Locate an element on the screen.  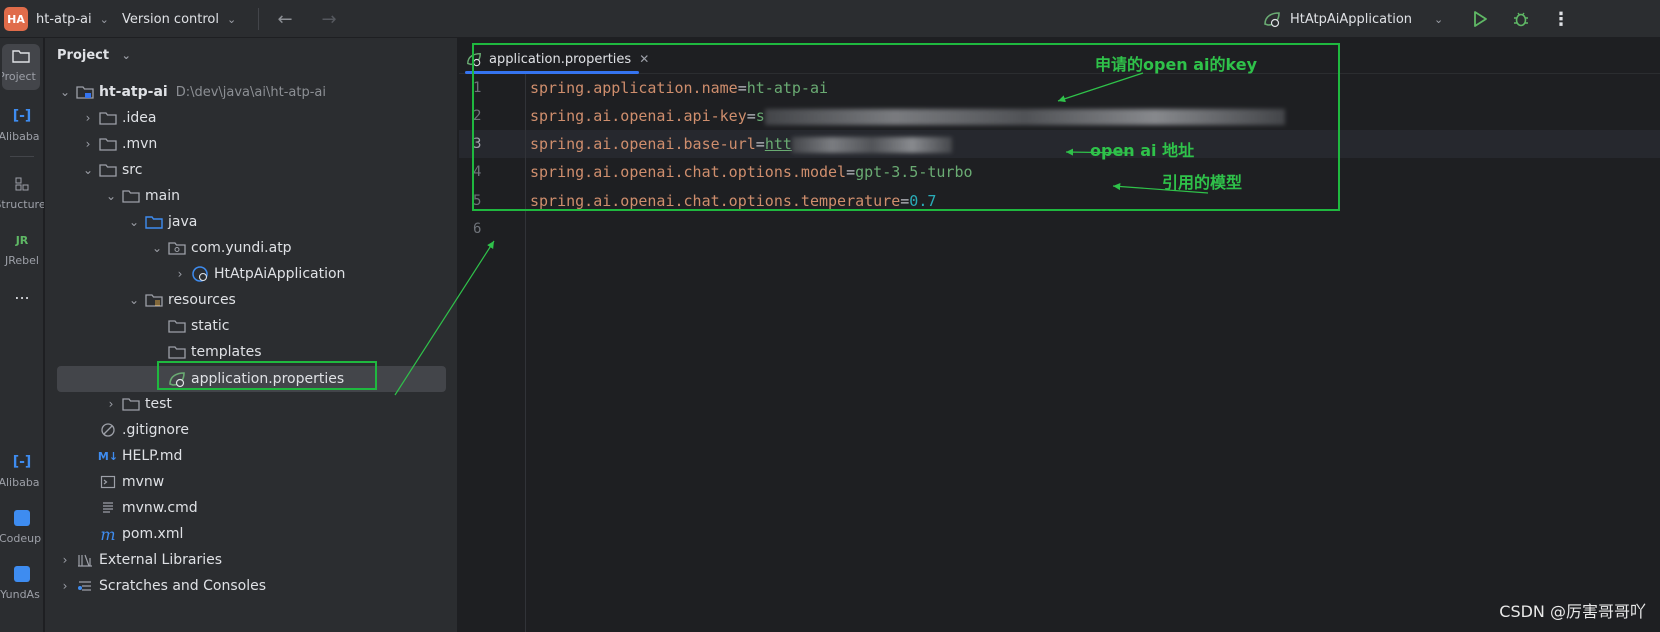
arrow-to-api-key is located at coordinates (1100, 87).